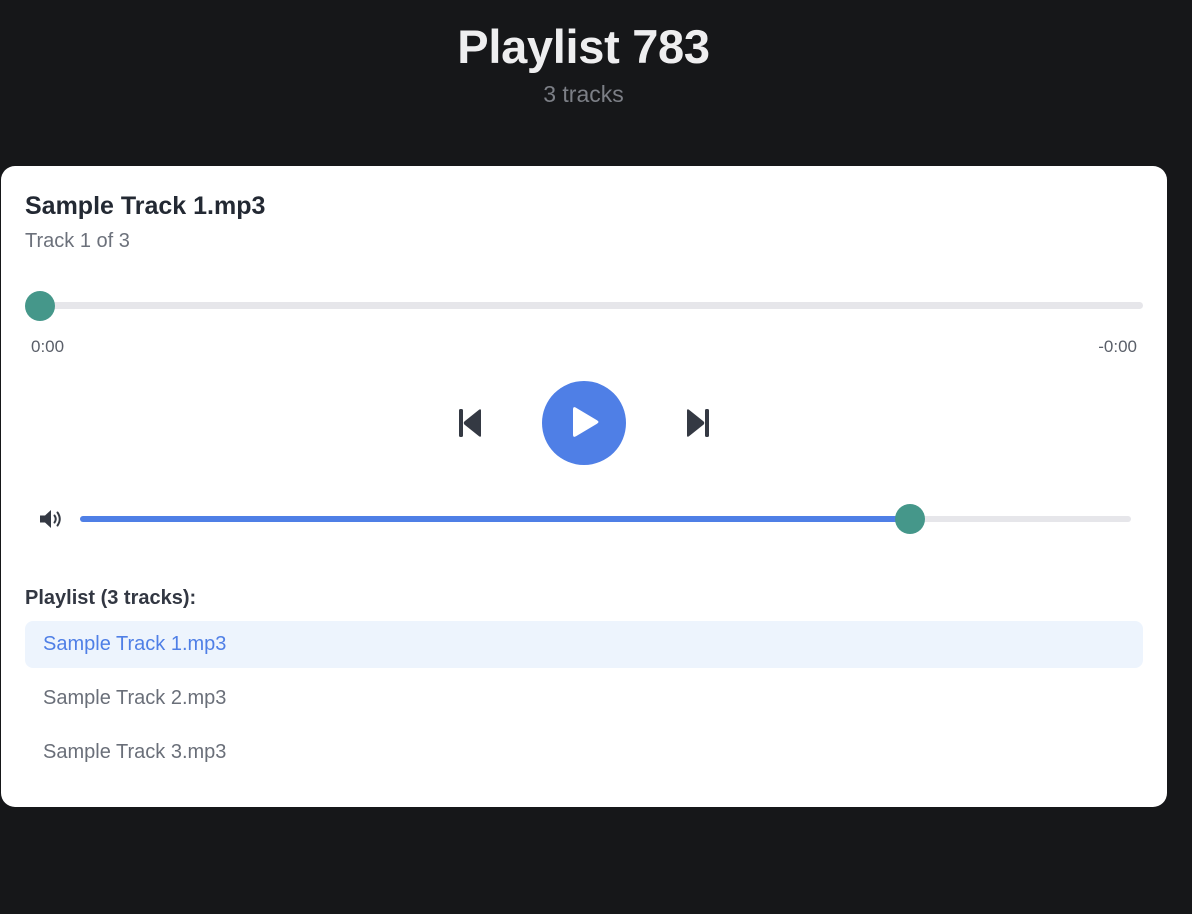  I want to click on page-header: Playlist 783 3 tracks, so click(583, 64).